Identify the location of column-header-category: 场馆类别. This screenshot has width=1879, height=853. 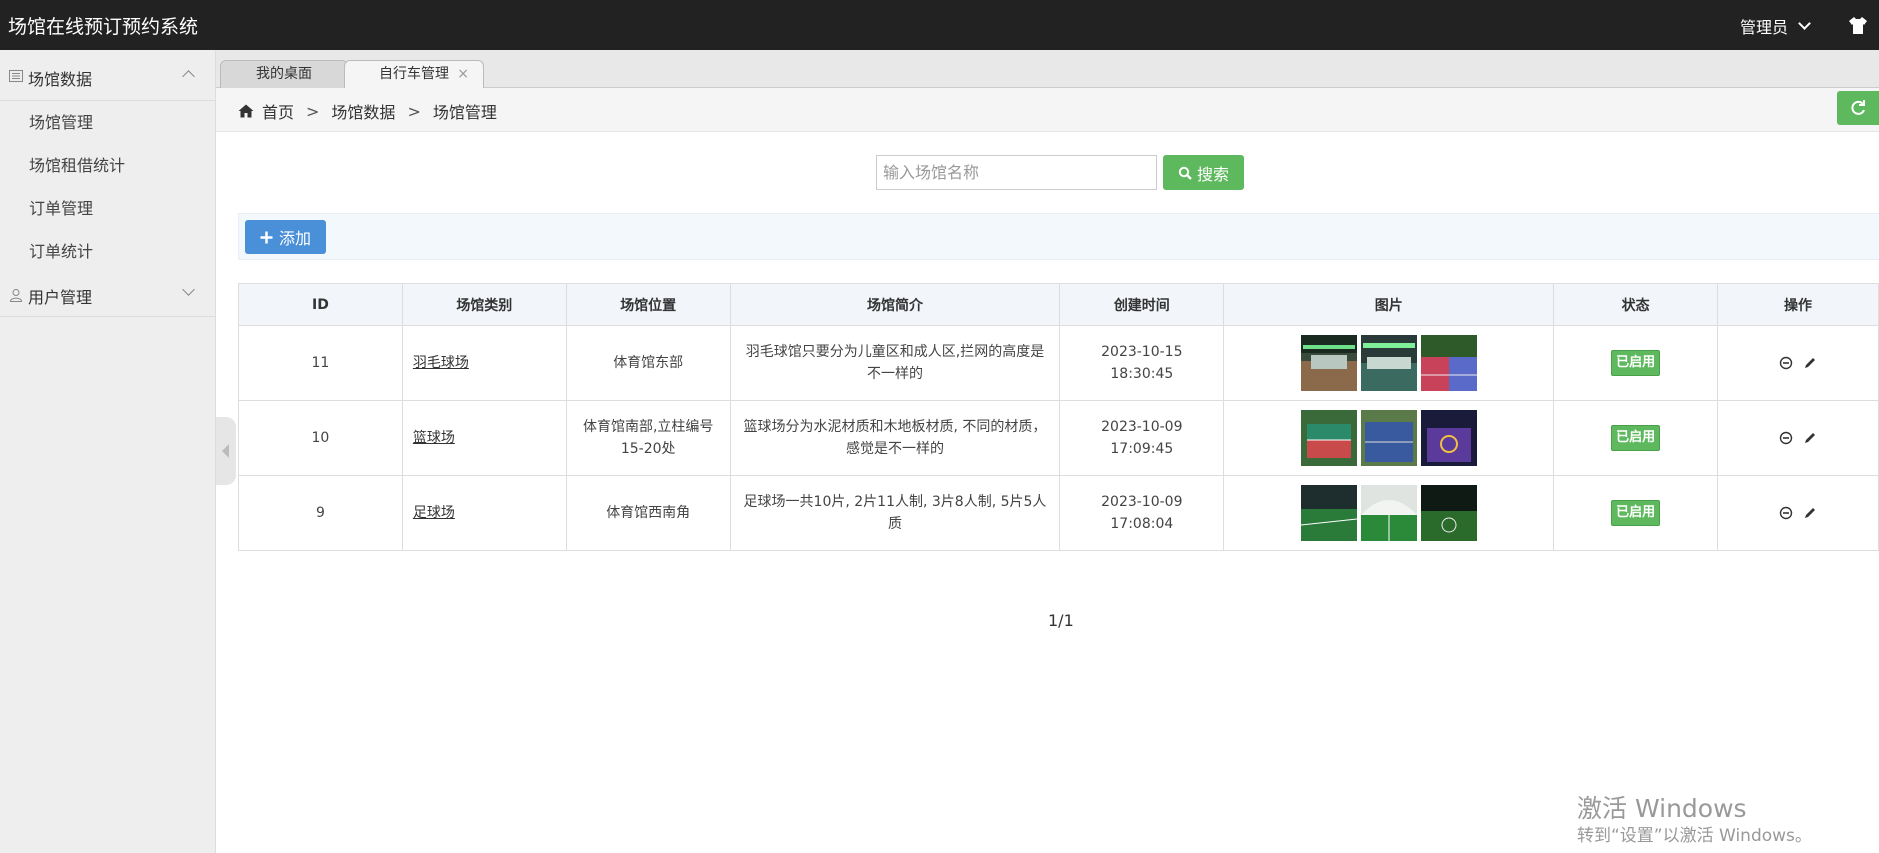
(484, 304).